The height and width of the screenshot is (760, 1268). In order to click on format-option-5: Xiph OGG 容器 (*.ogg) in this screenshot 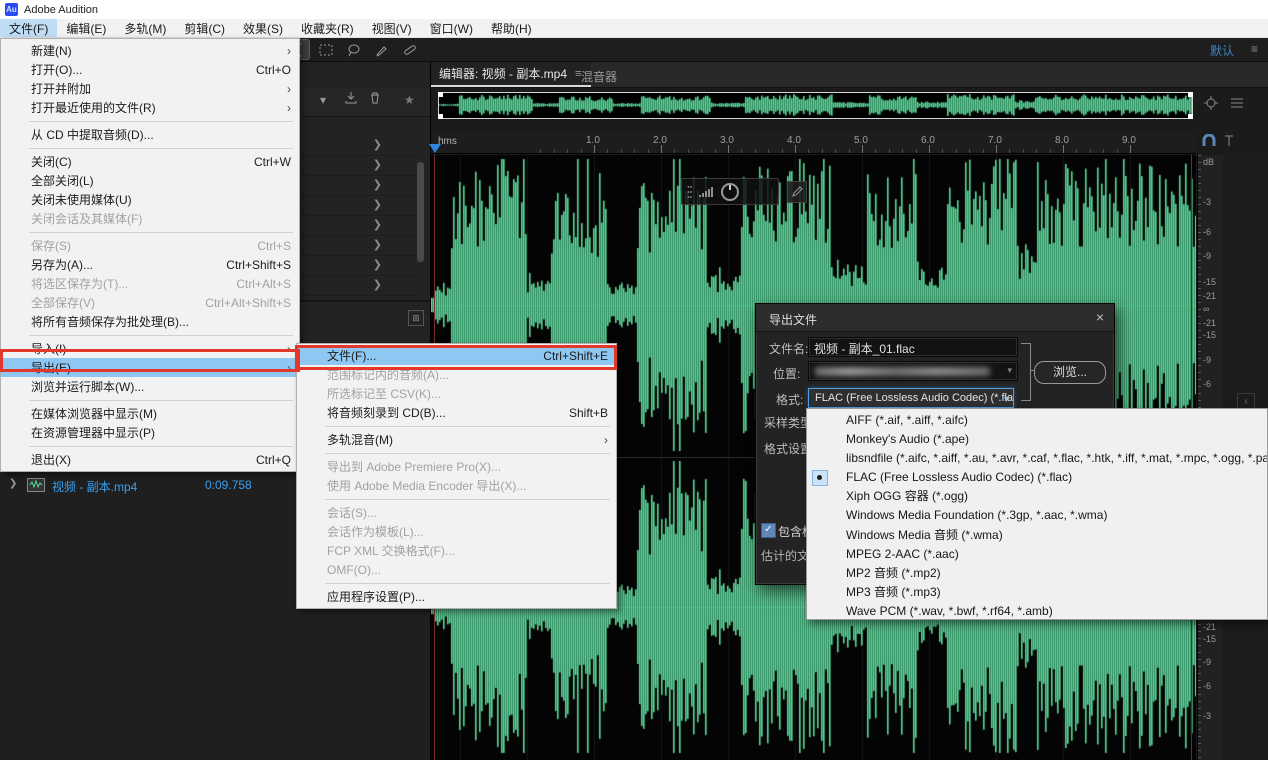, I will do `click(1037, 496)`.